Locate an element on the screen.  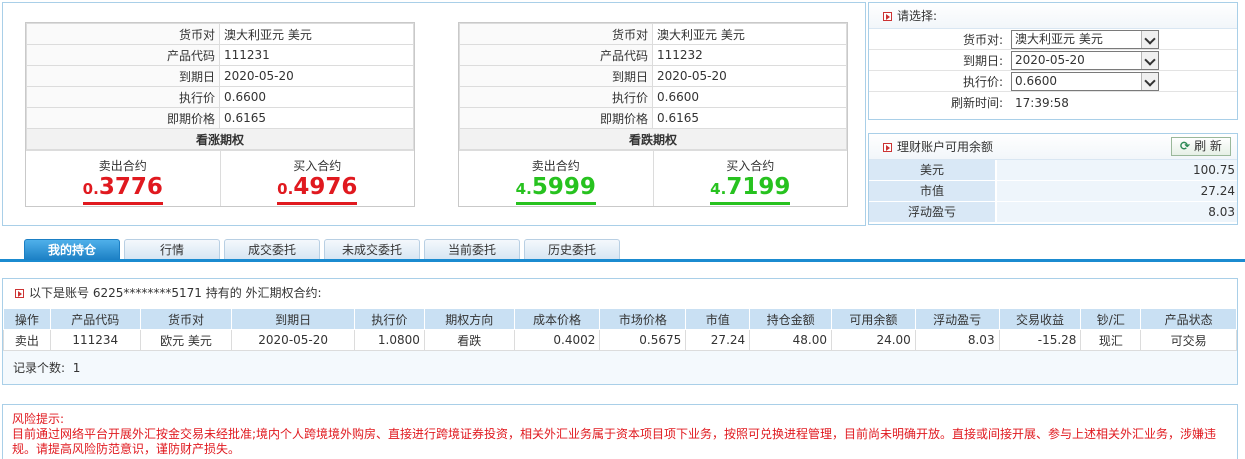
balance-label: 美元 is located at coordinates (933, 170).